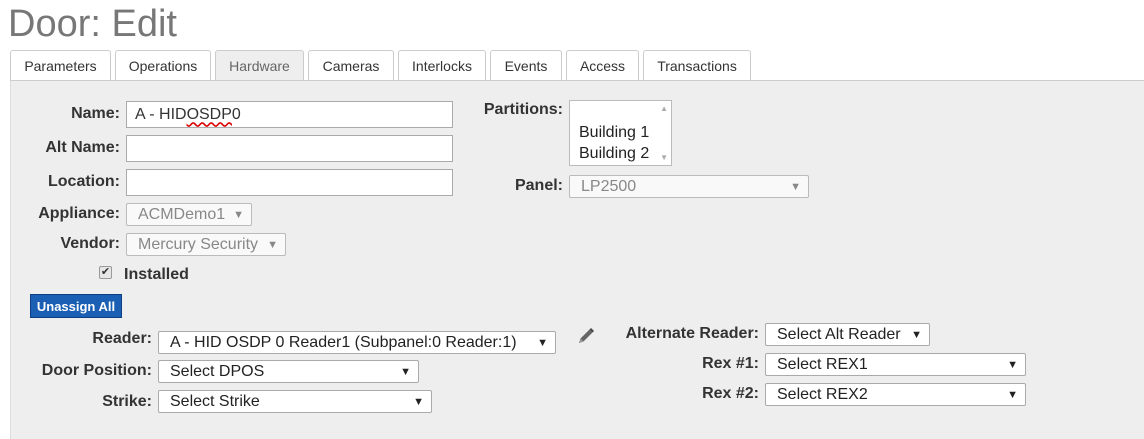  I want to click on alt-name-input, so click(289, 148).